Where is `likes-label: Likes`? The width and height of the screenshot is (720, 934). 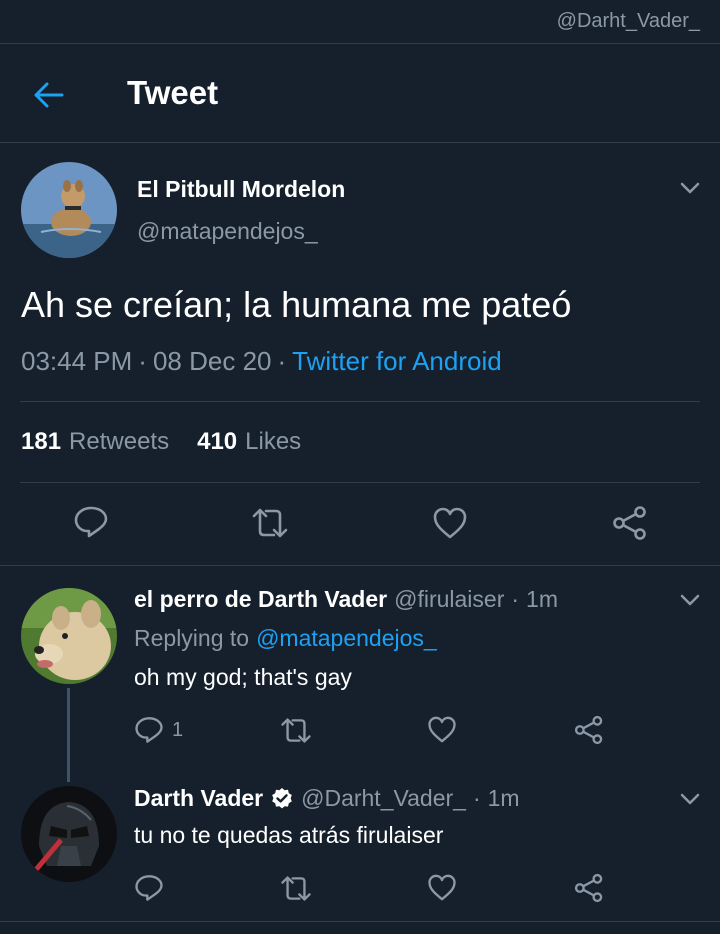
likes-label: Likes is located at coordinates (273, 442).